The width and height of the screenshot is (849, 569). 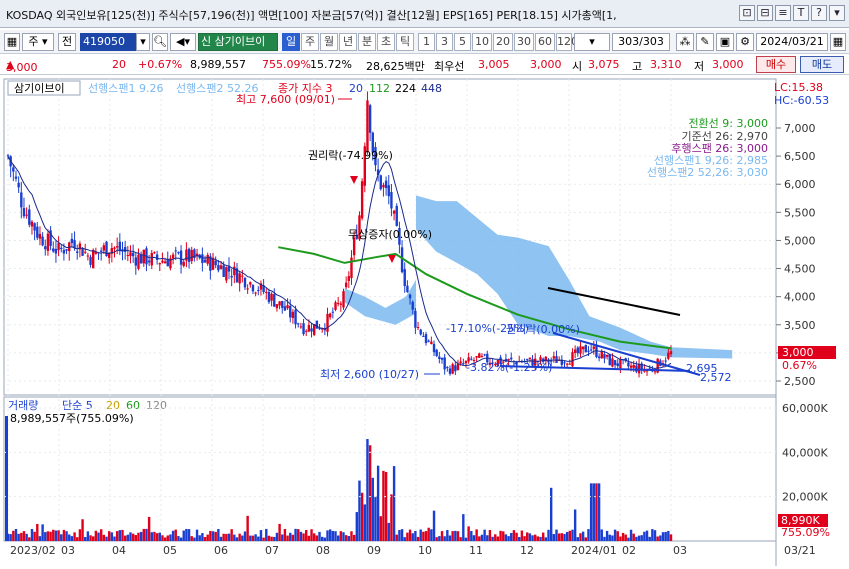 What do you see at coordinates (801, 13) in the screenshot?
I see `text-icon: T` at bounding box center [801, 13].